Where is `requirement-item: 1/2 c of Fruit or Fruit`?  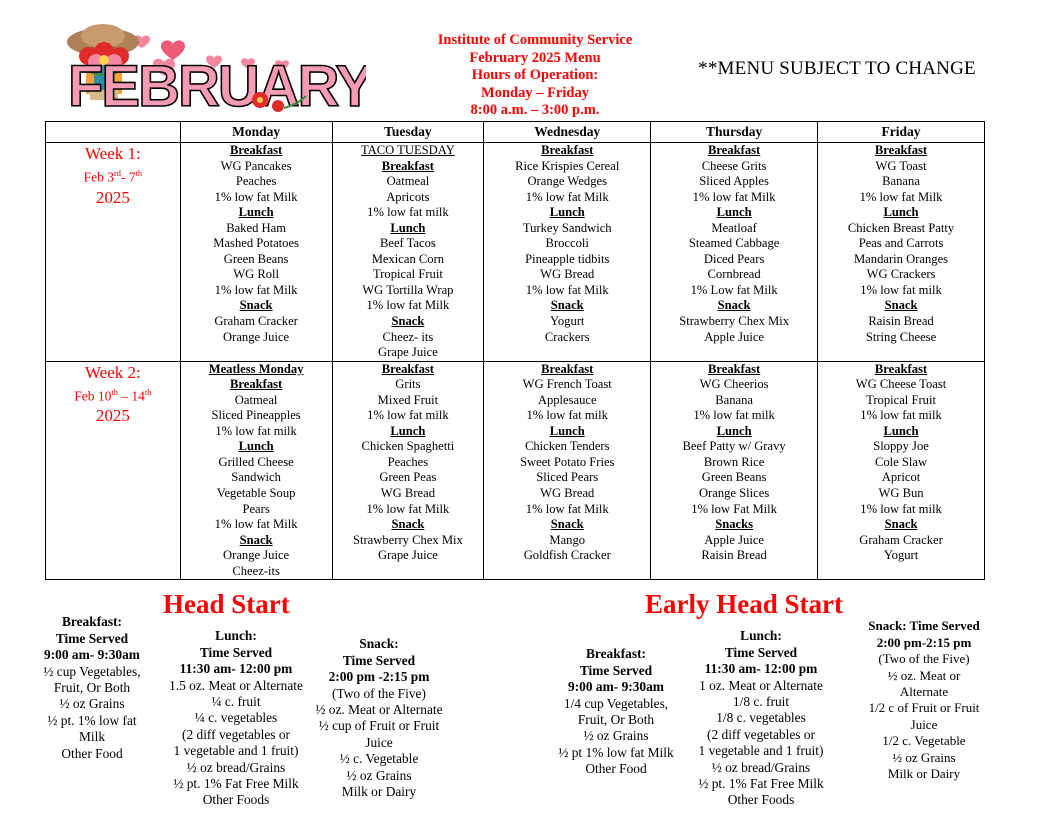 requirement-item: 1/2 c of Fruit or Fruit is located at coordinates (924, 708).